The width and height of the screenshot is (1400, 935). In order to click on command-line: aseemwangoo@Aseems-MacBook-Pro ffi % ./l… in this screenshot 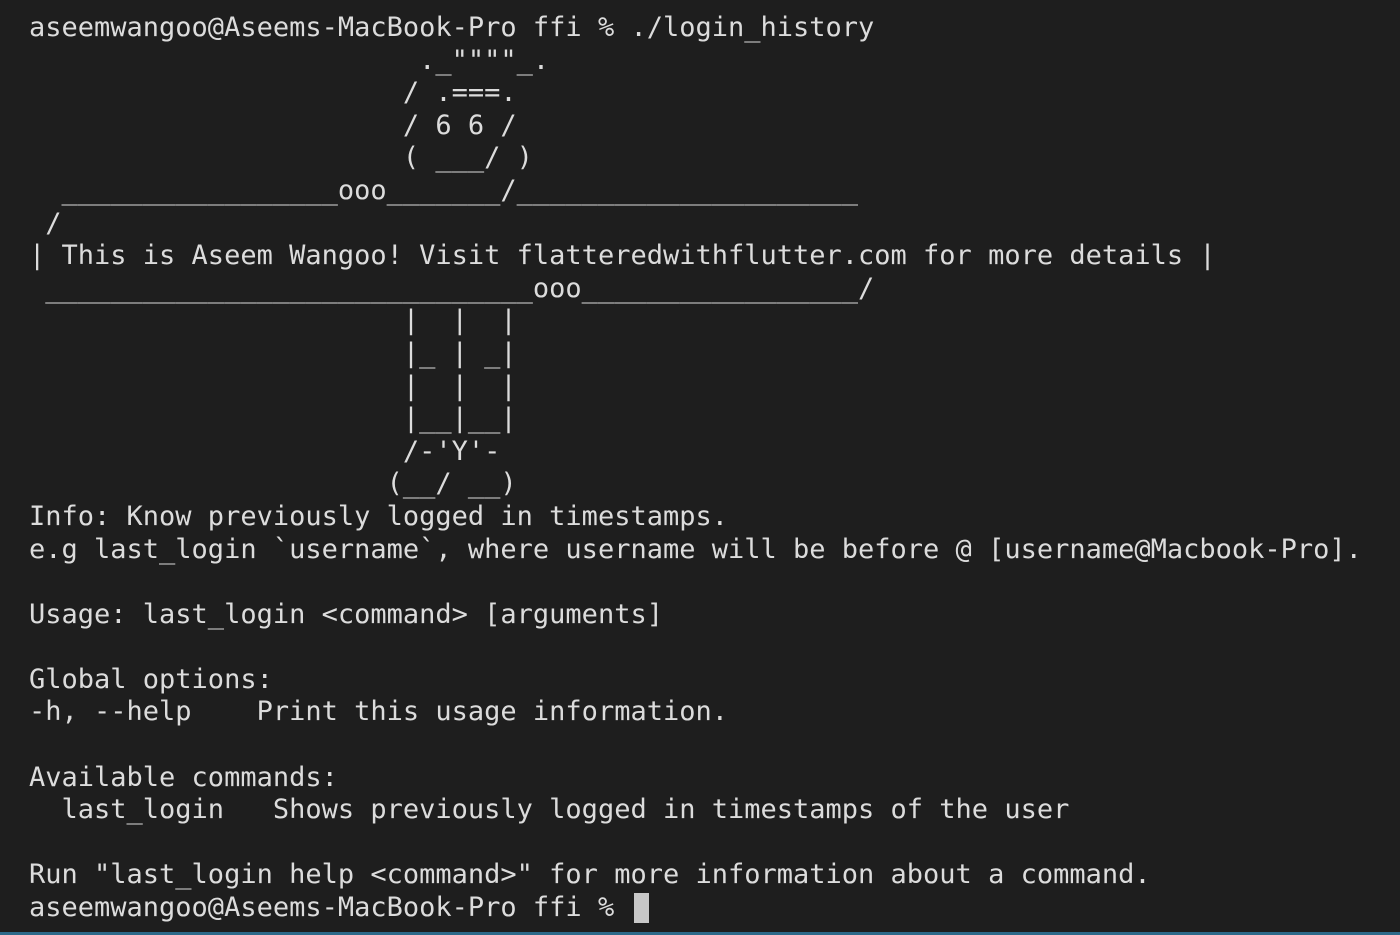, I will do `click(452, 27)`.